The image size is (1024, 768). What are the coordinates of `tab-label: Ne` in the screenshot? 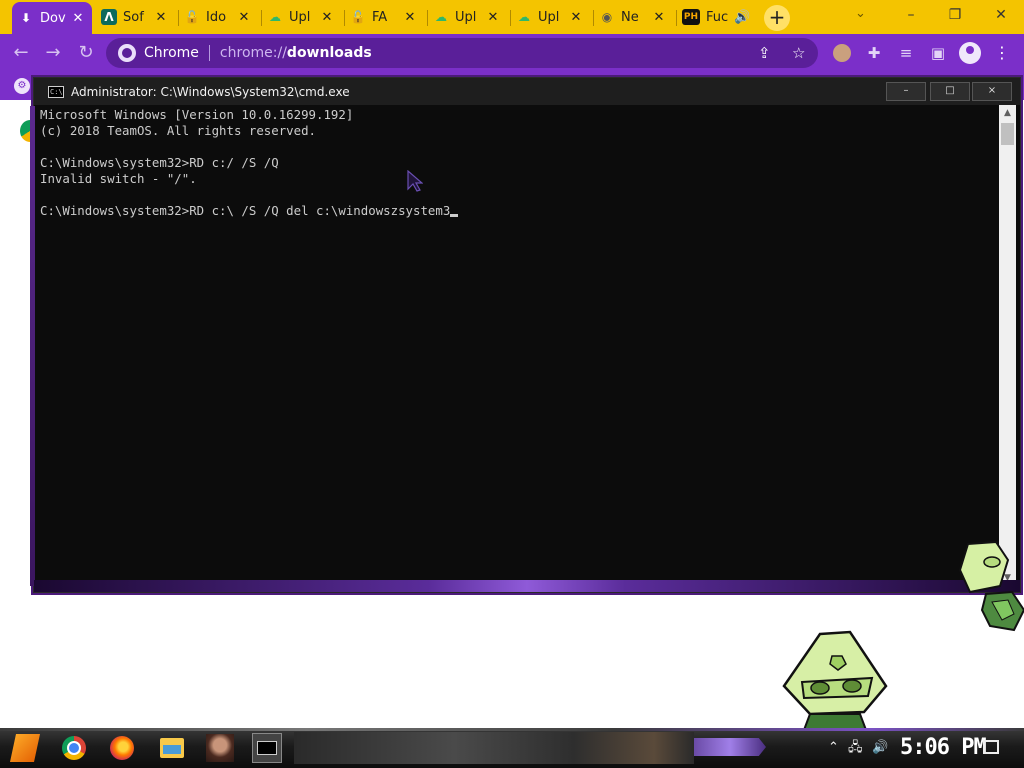 It's located at (630, 17).